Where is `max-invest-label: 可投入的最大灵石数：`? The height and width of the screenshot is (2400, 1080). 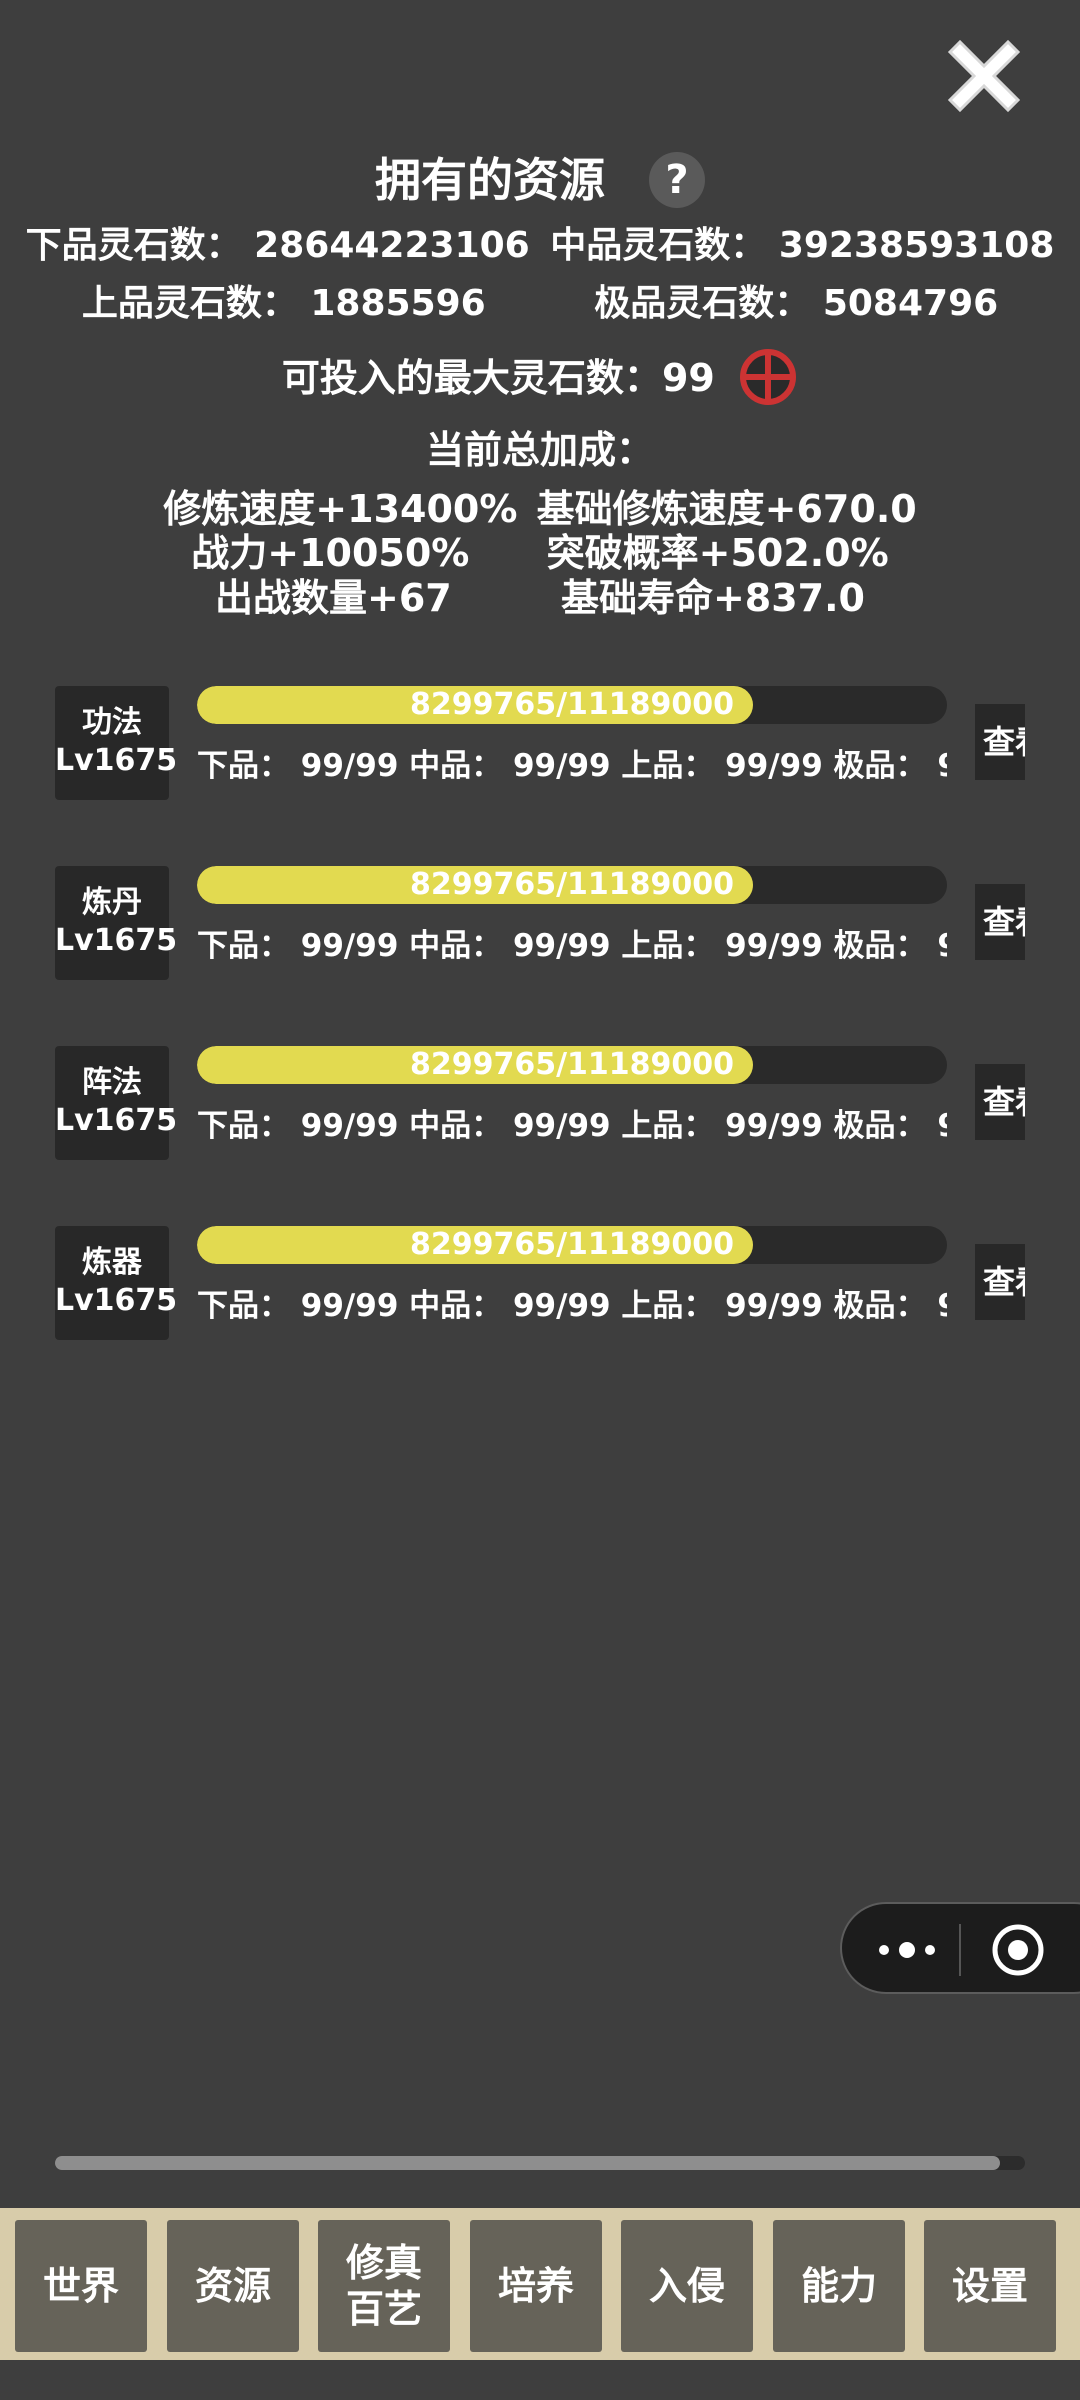
max-invest-label: 可投入的最大灵石数： is located at coordinates (471, 378).